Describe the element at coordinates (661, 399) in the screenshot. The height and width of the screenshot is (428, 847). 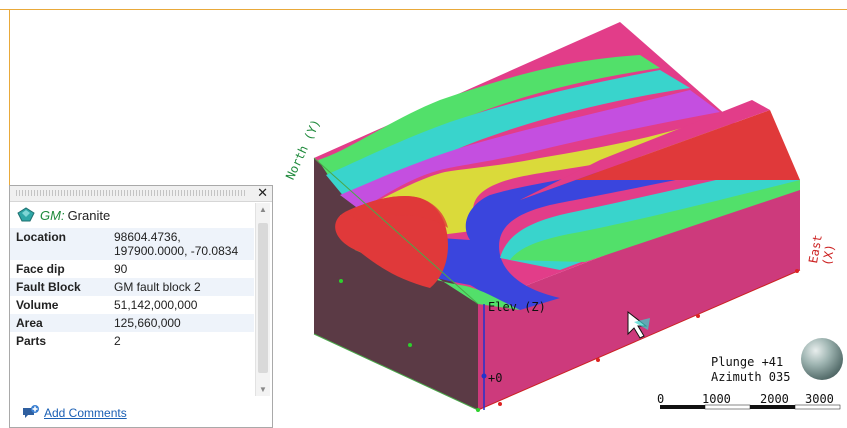
I see `scale-label-0: 0` at that location.